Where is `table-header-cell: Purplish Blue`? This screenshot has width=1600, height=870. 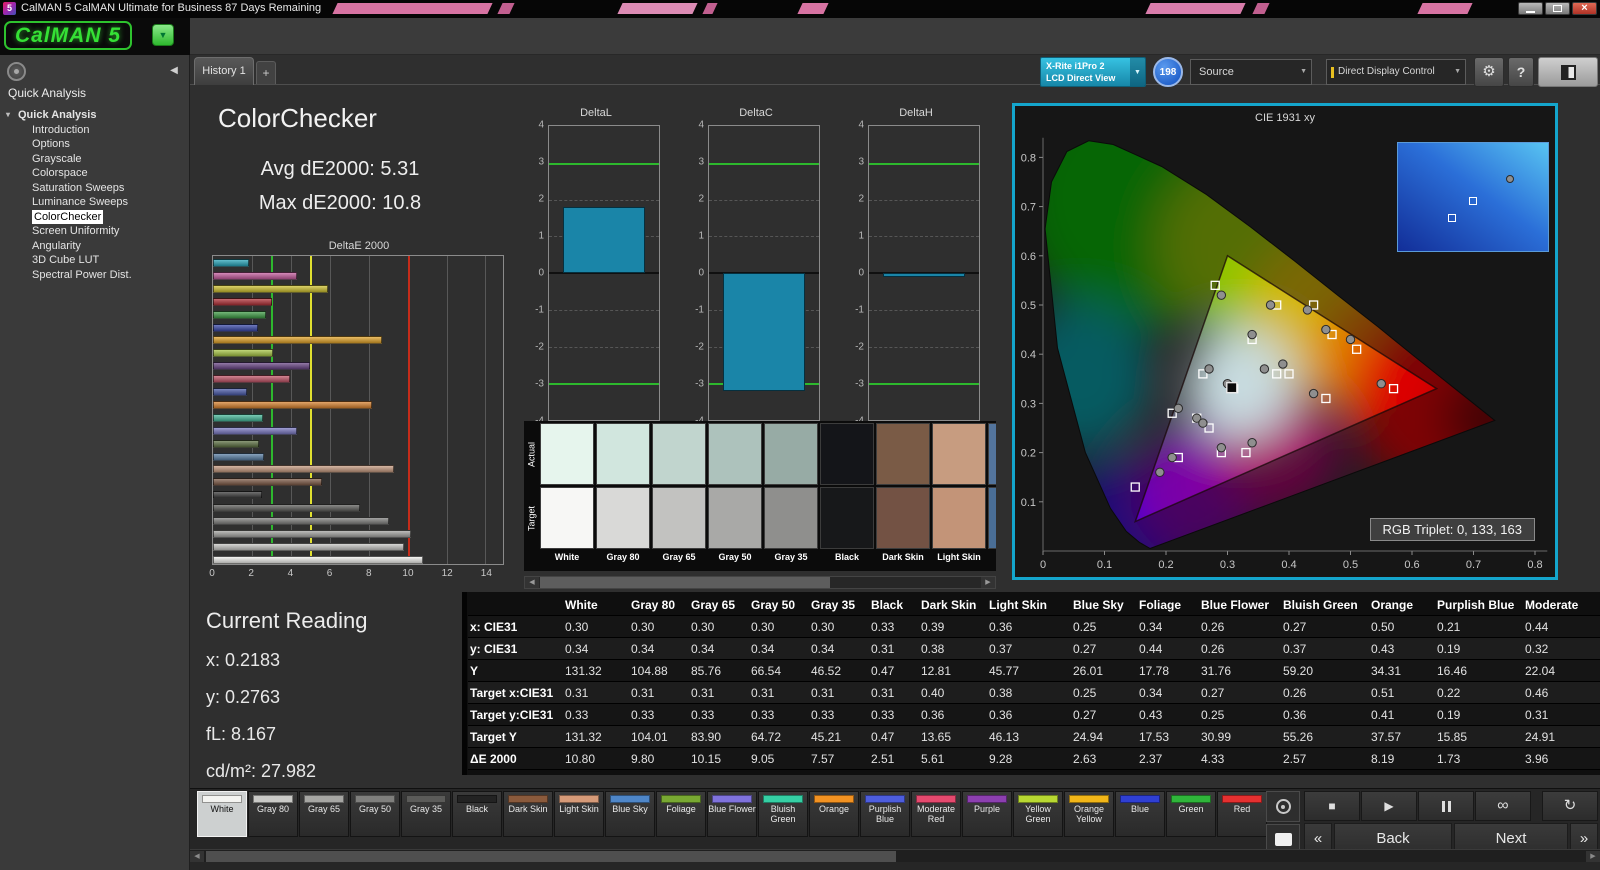
table-header-cell: Purplish Blue is located at coordinates (1476, 605).